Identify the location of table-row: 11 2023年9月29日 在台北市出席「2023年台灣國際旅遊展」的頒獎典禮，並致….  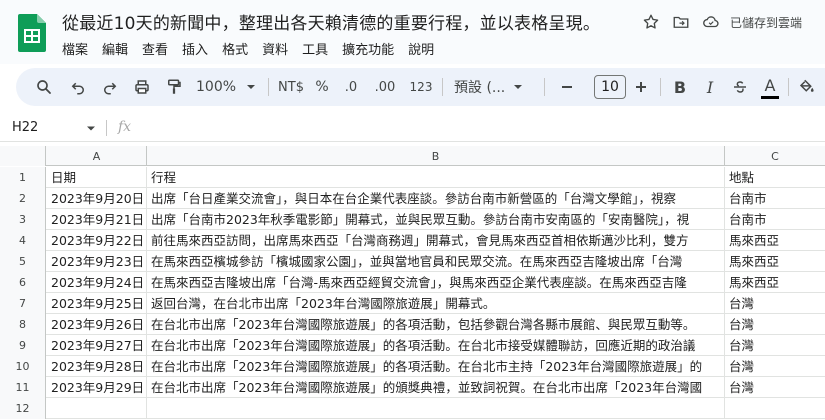
(412, 387).